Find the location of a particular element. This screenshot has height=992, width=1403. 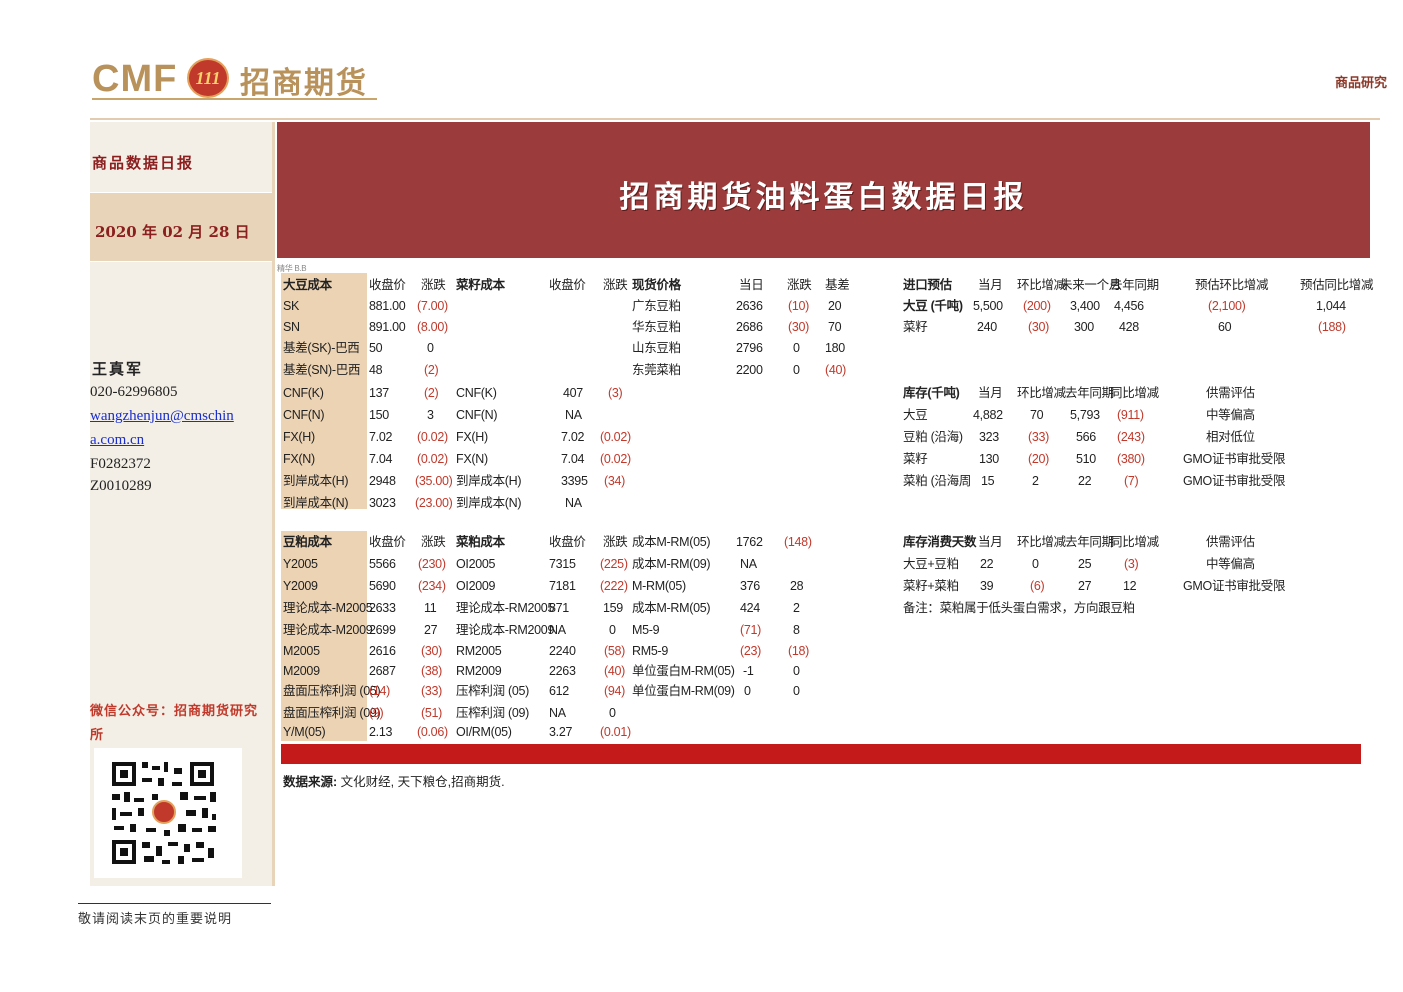

sidebar-divider is located at coordinates (273, 504).